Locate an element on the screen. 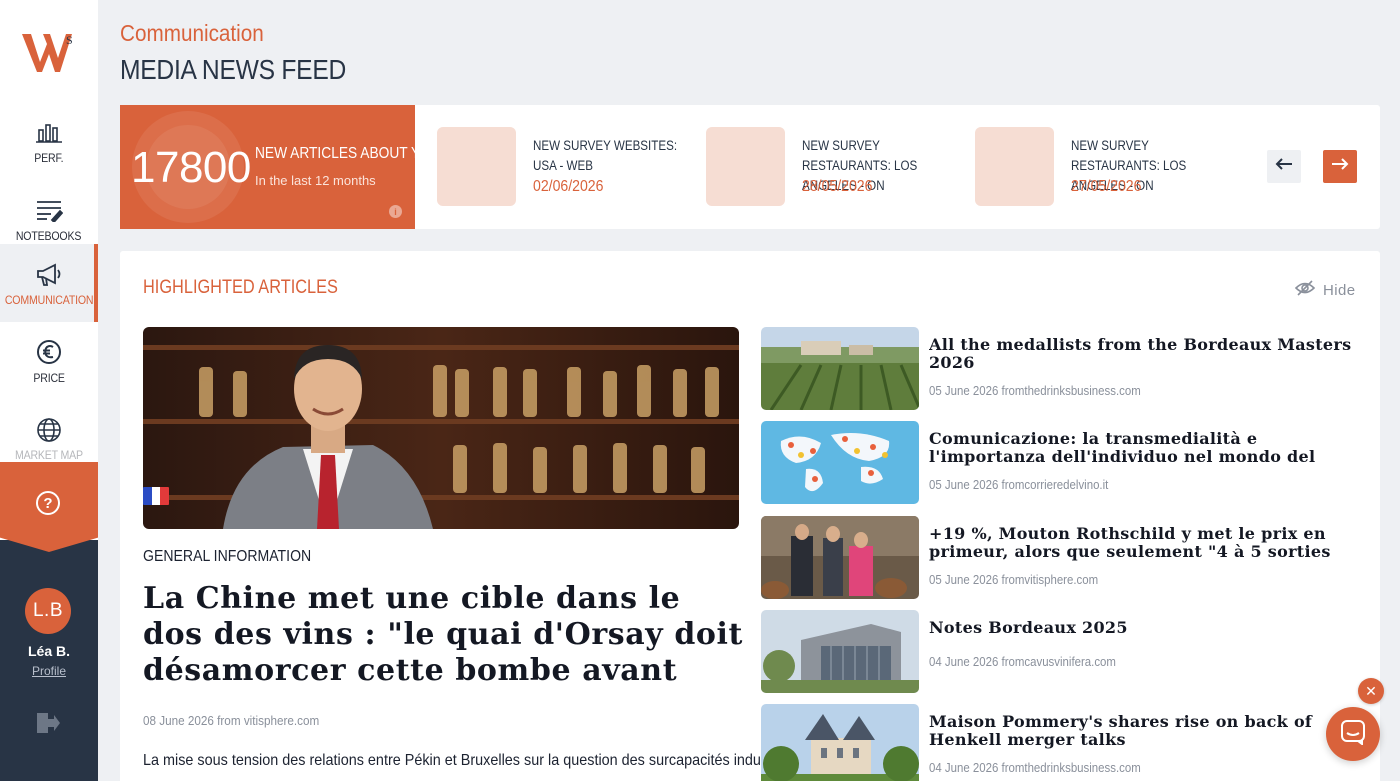 This screenshot has width=1400, height=781. profile-link: Profile is located at coordinates (49, 671).